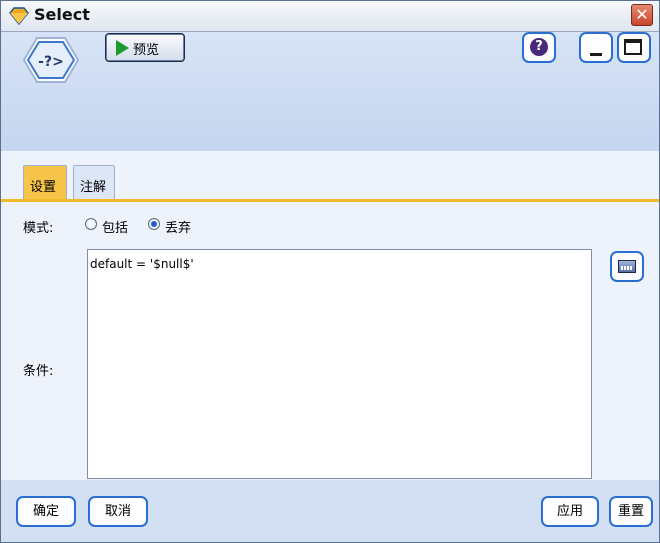 This screenshot has width=660, height=543. Describe the element at coordinates (38, 371) in the screenshot. I see `condition-label: 条件:` at that location.